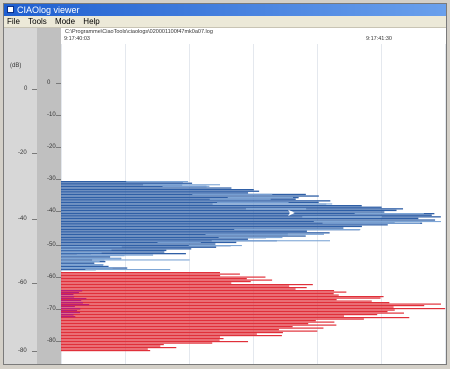 The width and height of the screenshot is (450, 369). What do you see at coordinates (49, 83) in the screenshot?
I see `y-inner-tick-label: 0` at bounding box center [49, 83].